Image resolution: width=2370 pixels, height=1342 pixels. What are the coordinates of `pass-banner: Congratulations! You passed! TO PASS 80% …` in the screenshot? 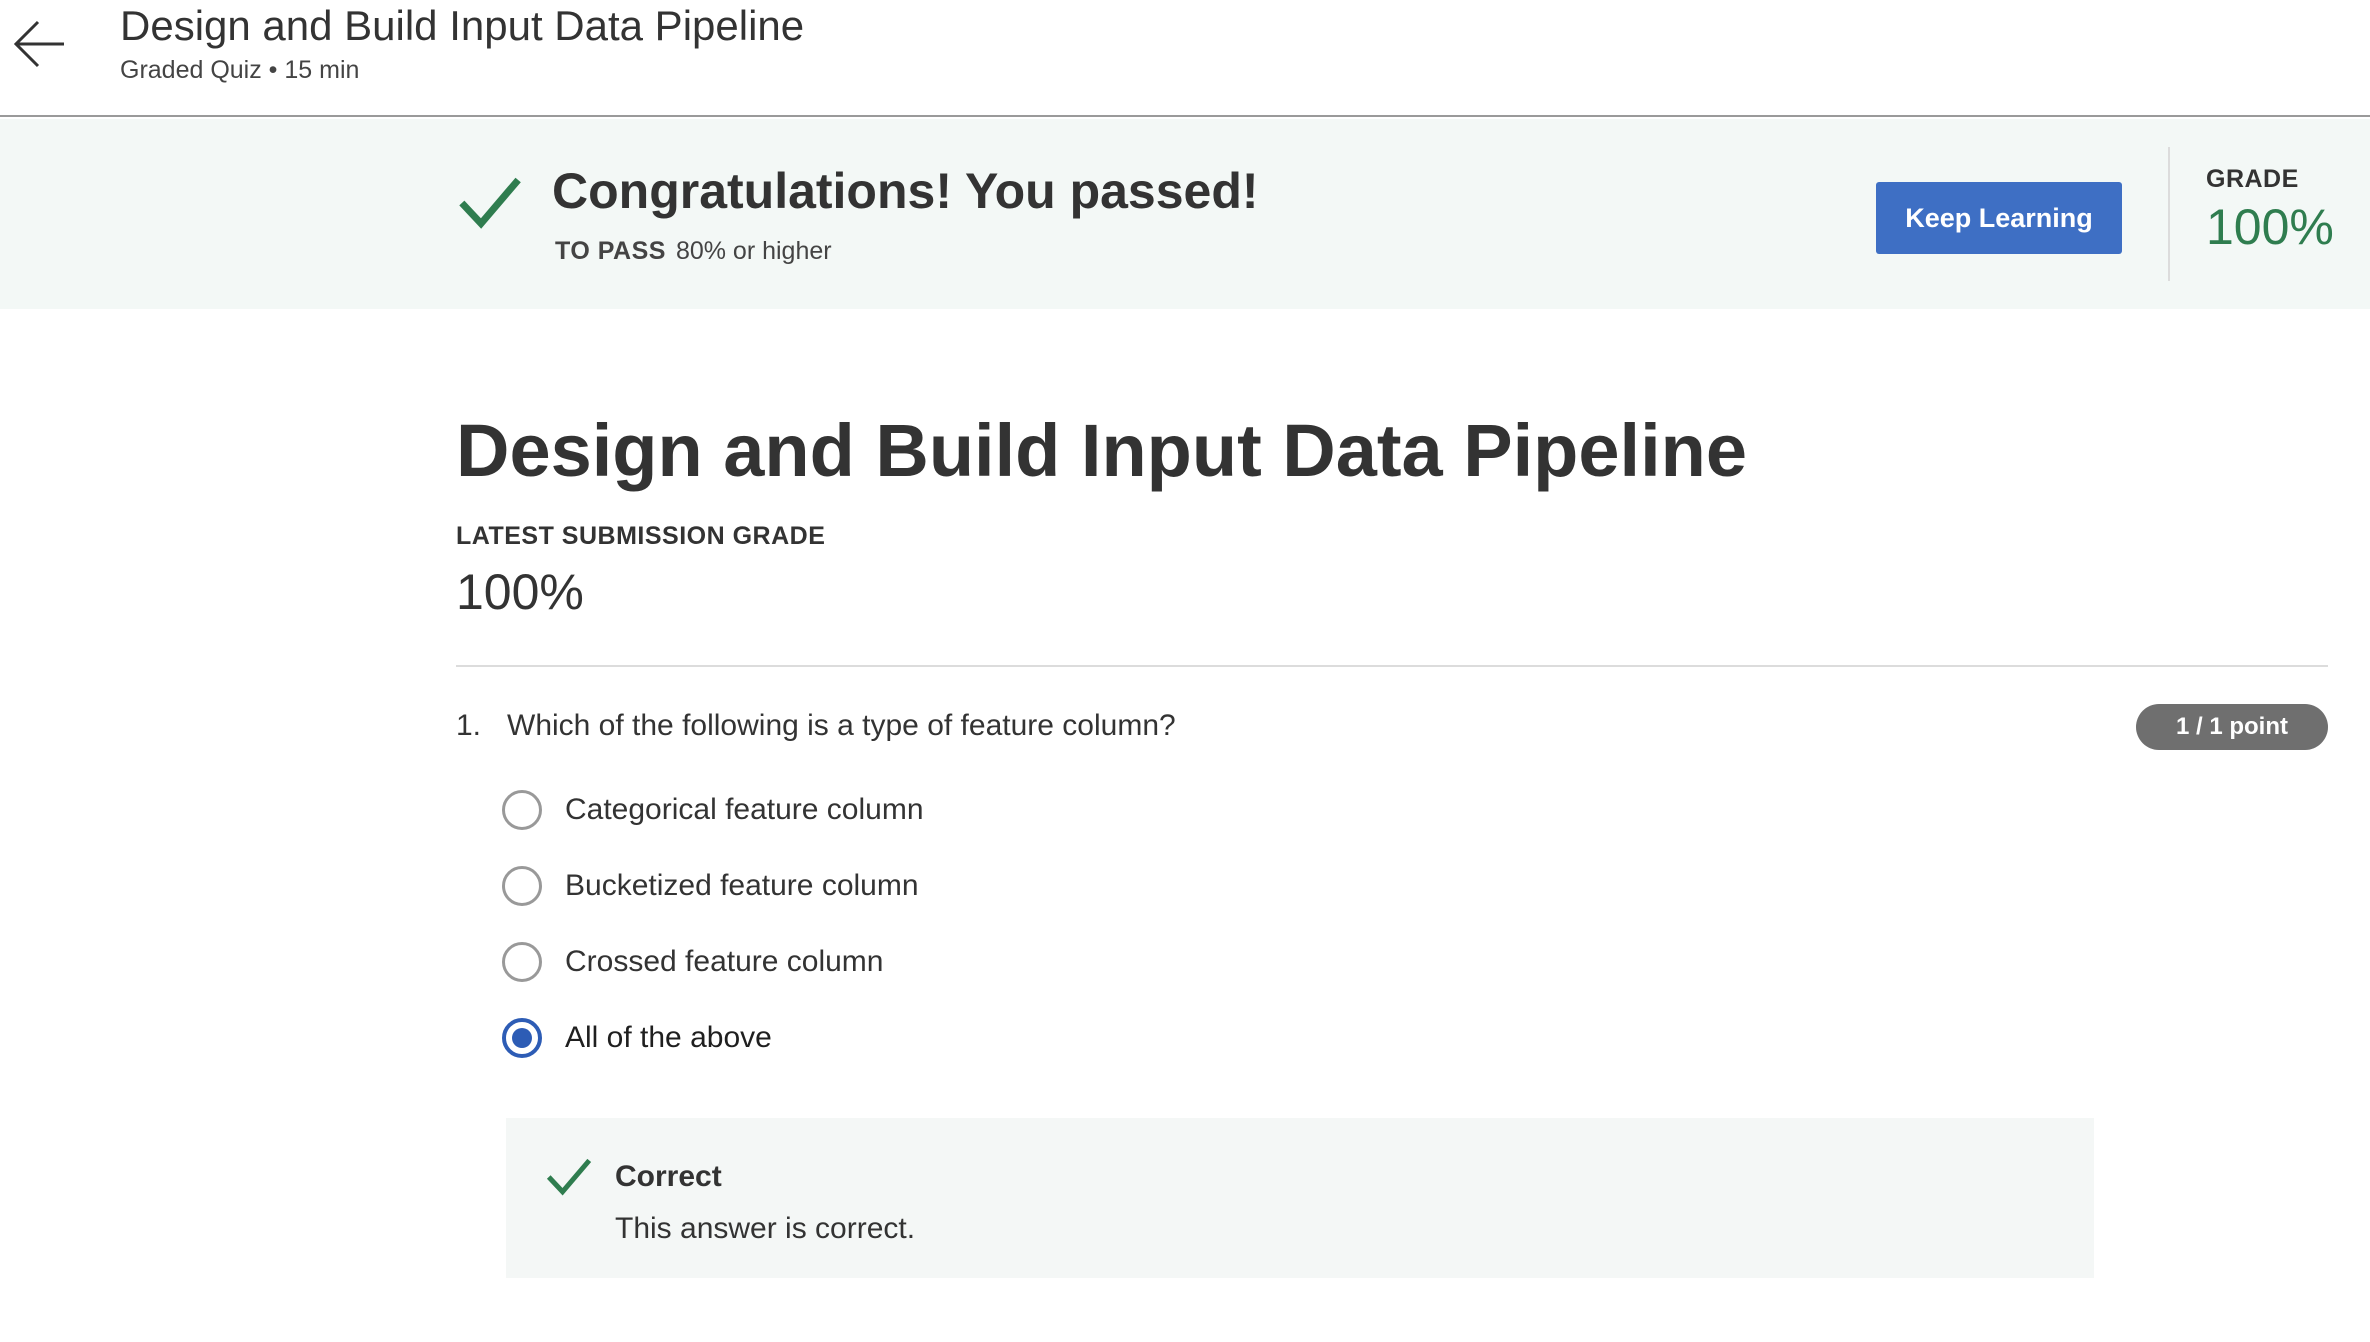 It's located at (1185, 214).